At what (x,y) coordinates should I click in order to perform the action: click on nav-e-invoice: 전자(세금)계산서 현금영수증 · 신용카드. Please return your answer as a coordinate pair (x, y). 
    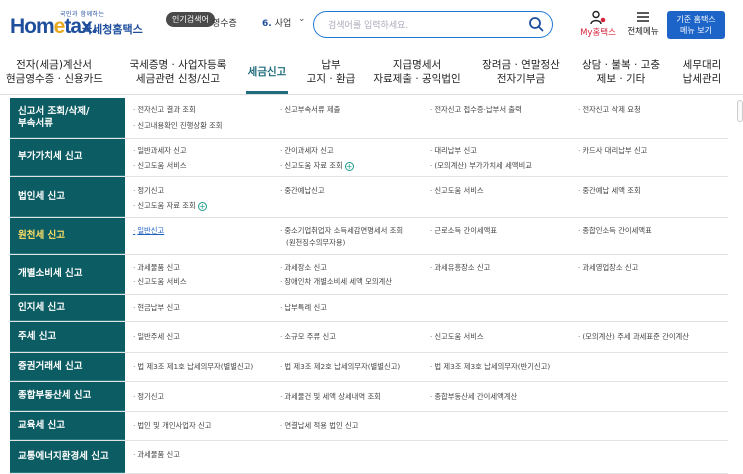
    Looking at the image, I should click on (54, 72).